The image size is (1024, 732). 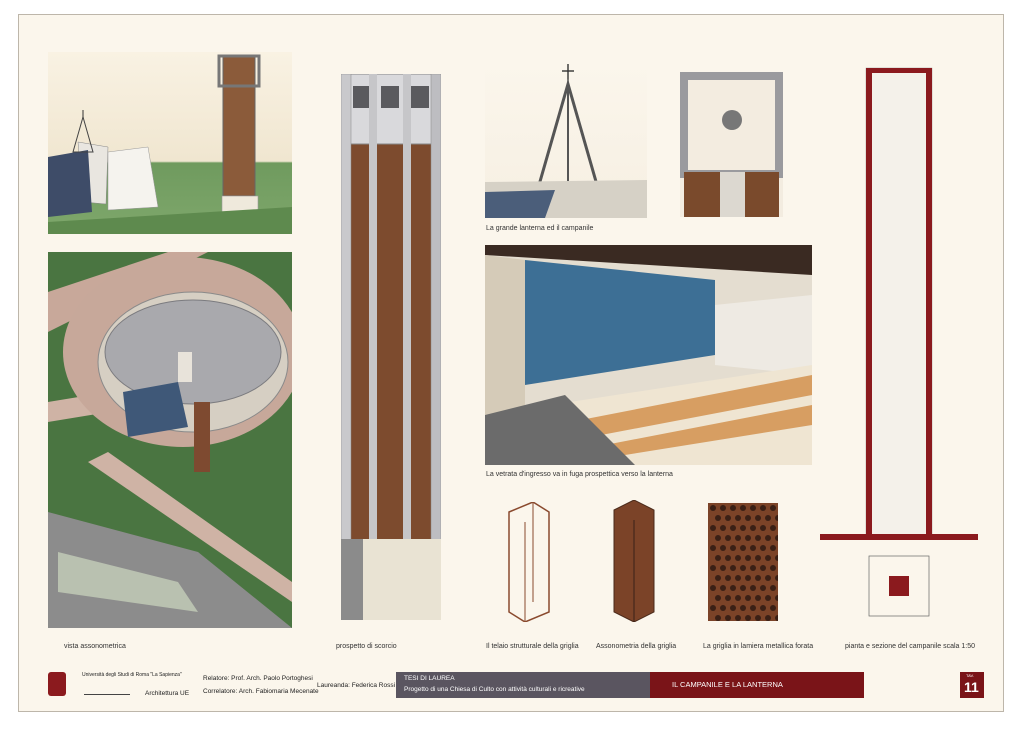 I want to click on render-lantern, so click(x=566, y=140).